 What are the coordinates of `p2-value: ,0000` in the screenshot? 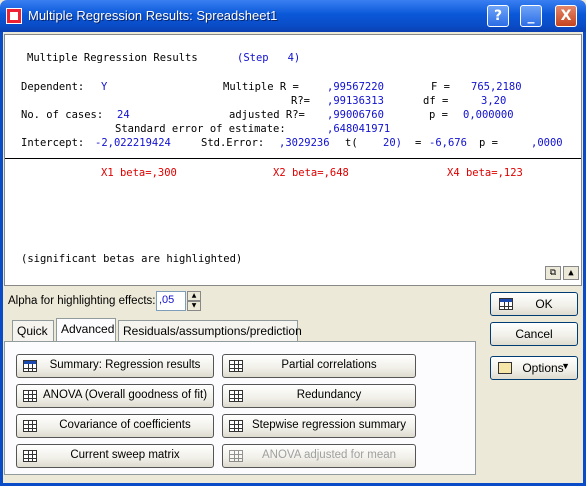 It's located at (547, 143).